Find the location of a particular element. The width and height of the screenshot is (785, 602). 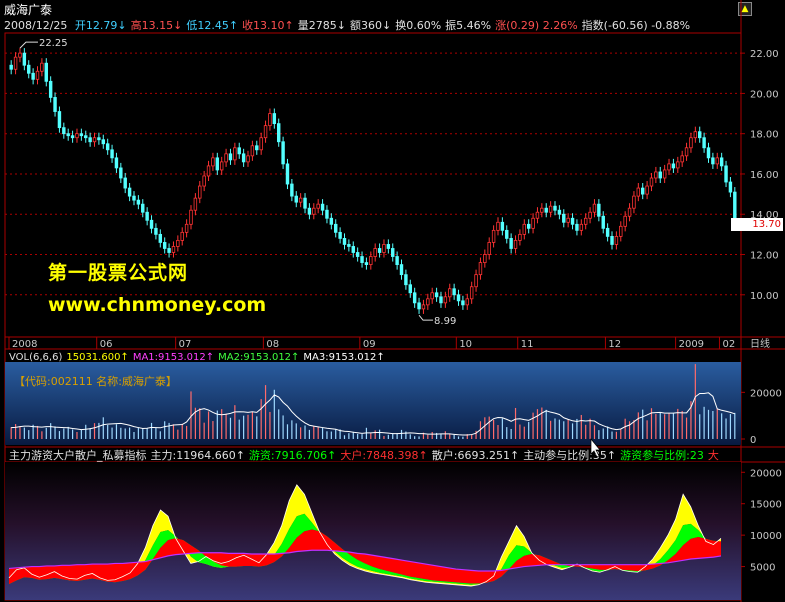

indicator-header-item: 主力游资大户散户_私募指标 is located at coordinates (78, 455).